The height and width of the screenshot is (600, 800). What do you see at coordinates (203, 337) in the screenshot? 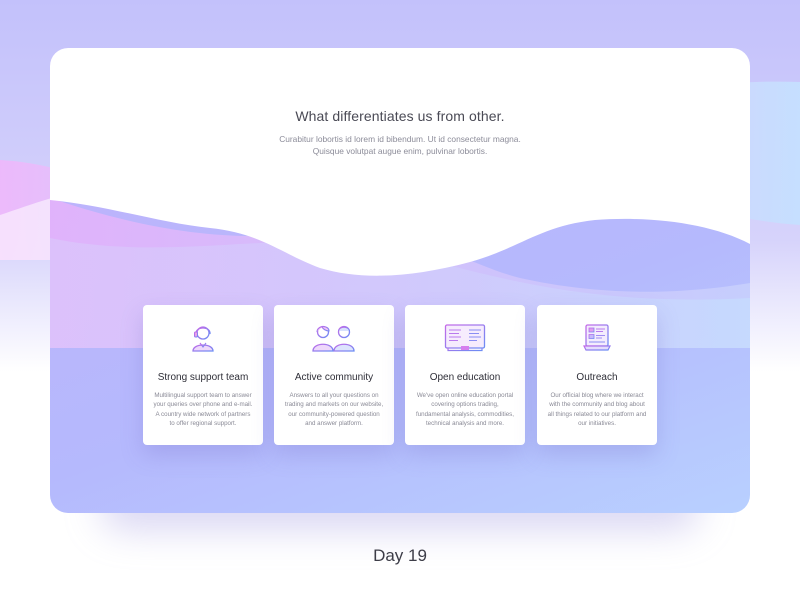
I see `support-agent-icon` at bounding box center [203, 337].